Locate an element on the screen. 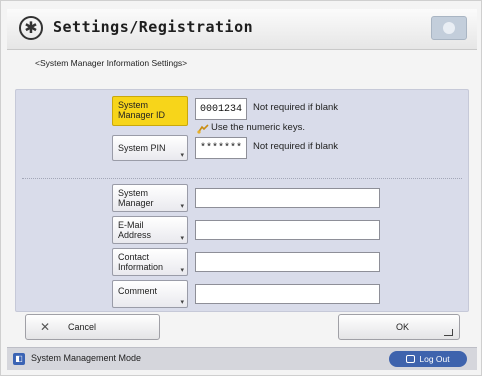 The image size is (482, 376). label-line: Information is located at coordinates (141, 267).